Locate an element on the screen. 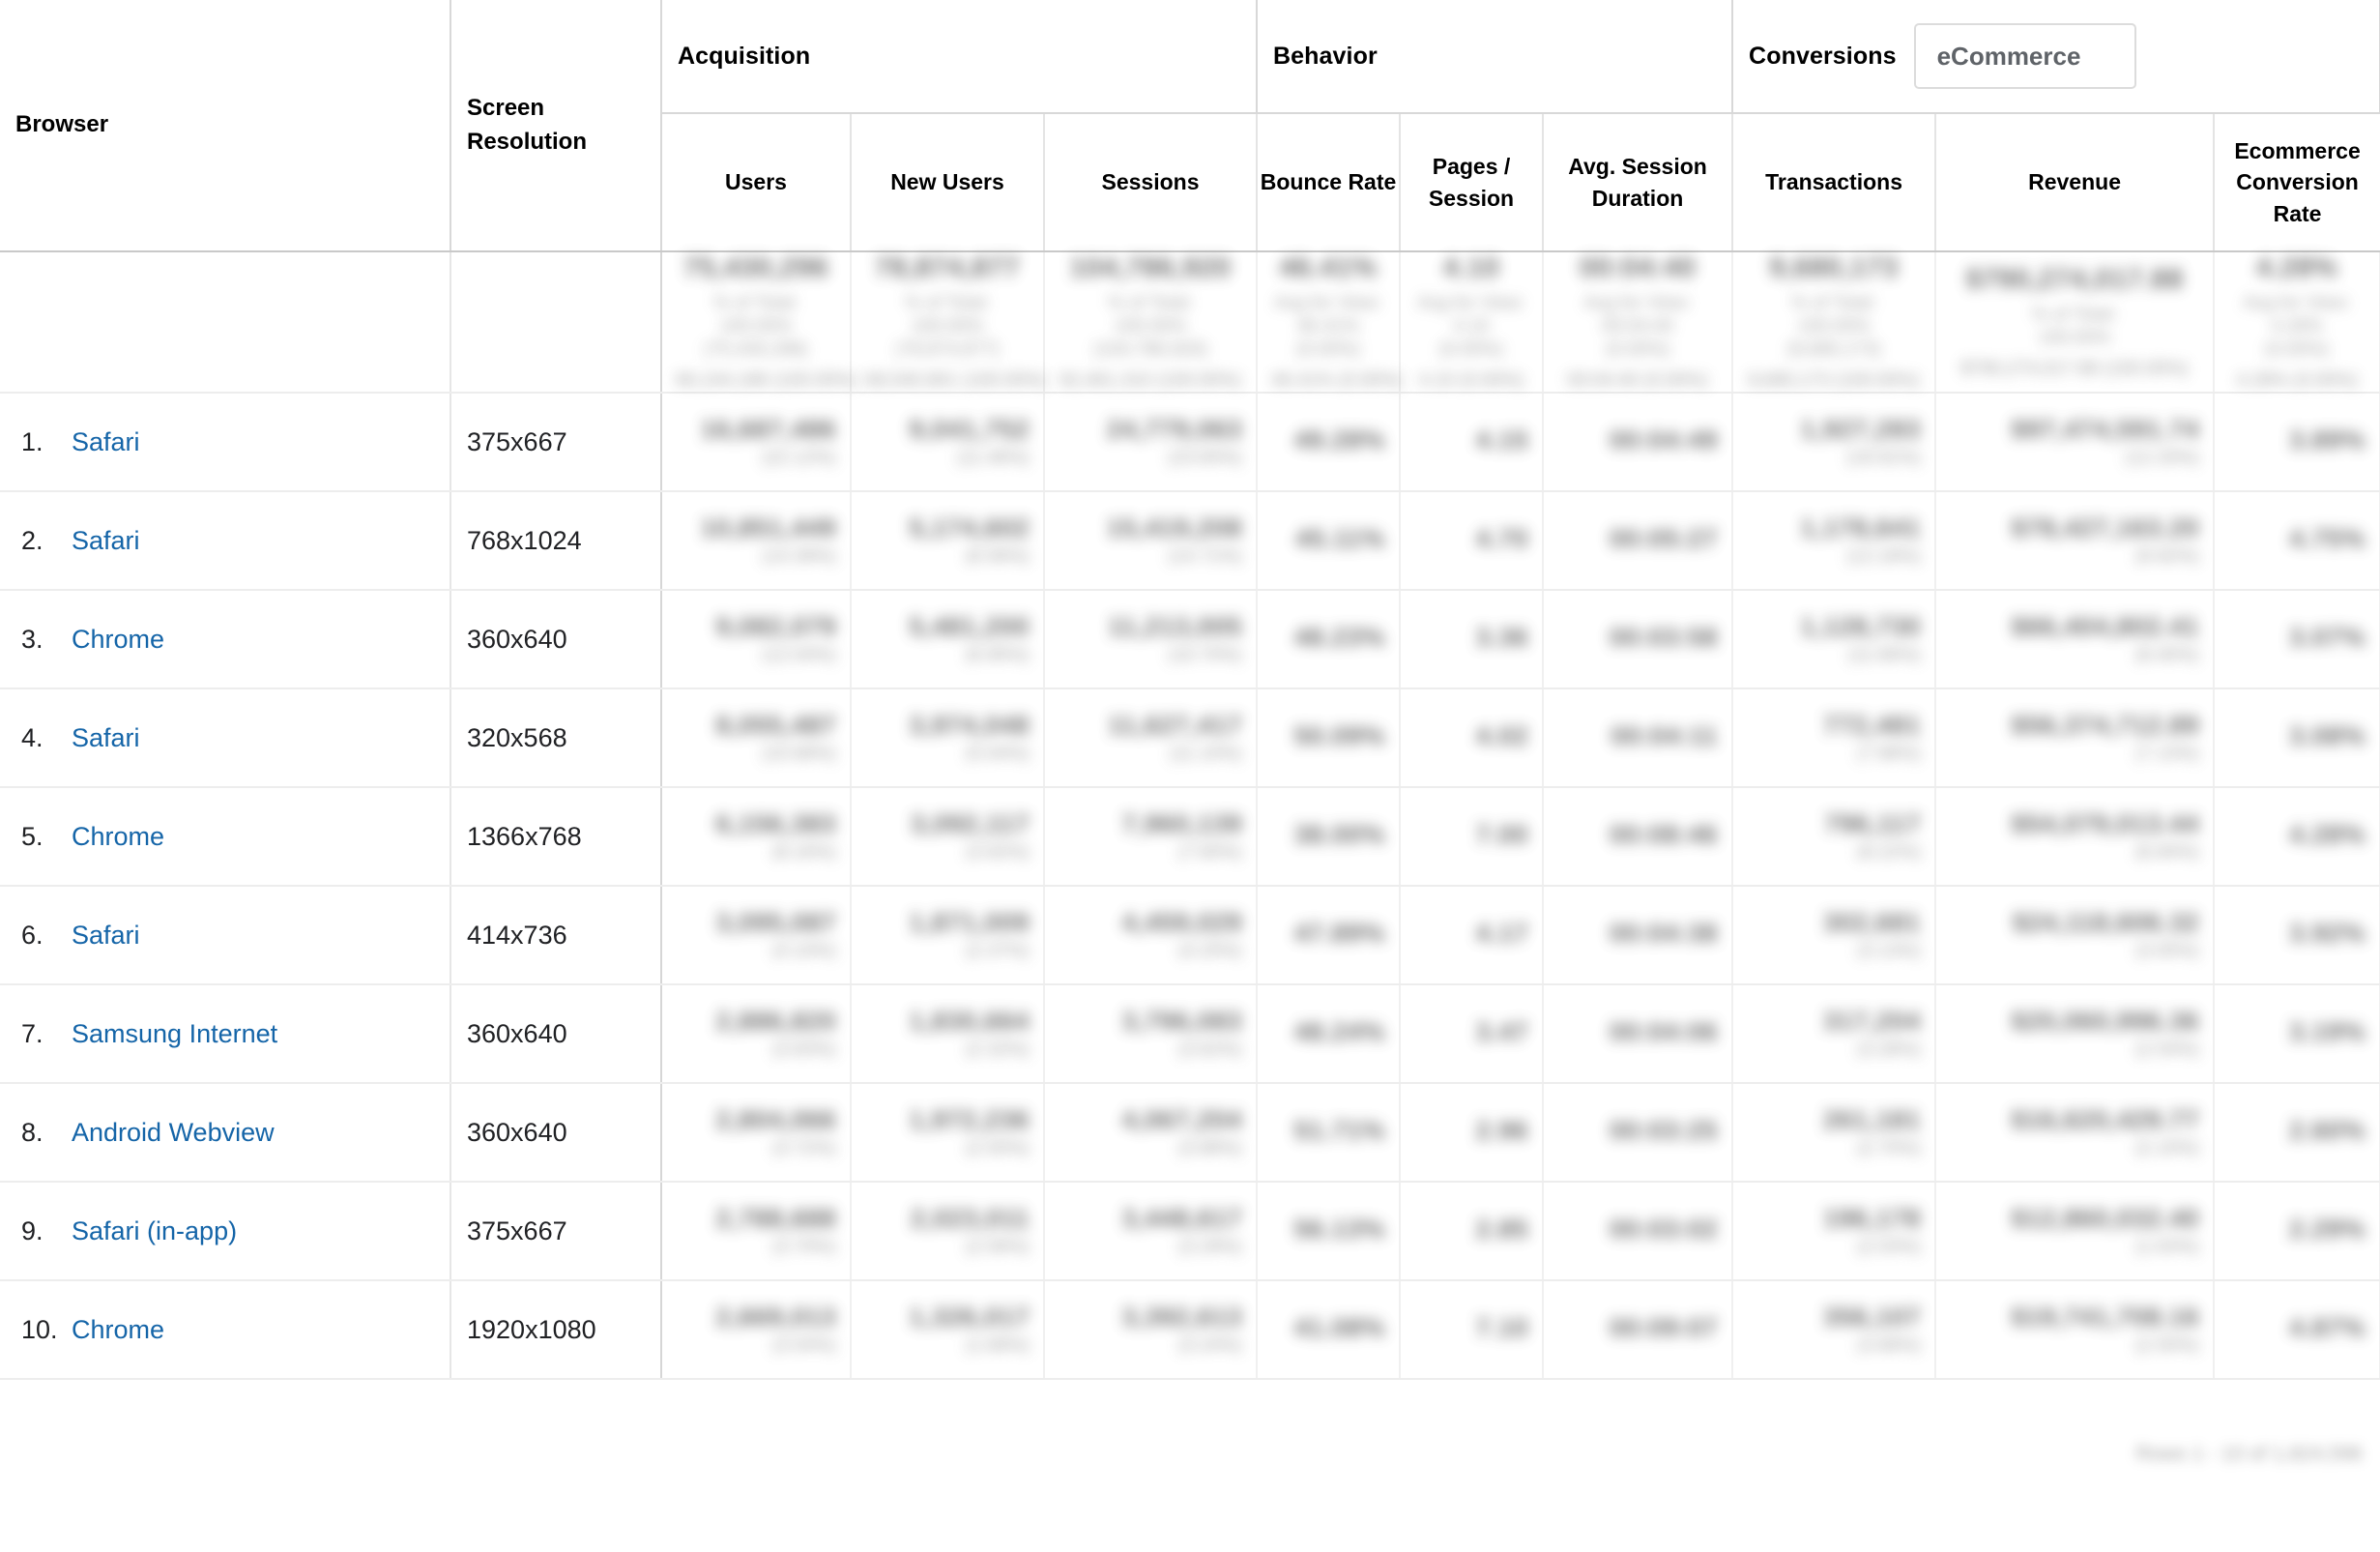  metric-sub: (2.10%) is located at coordinates (2167, 1149).